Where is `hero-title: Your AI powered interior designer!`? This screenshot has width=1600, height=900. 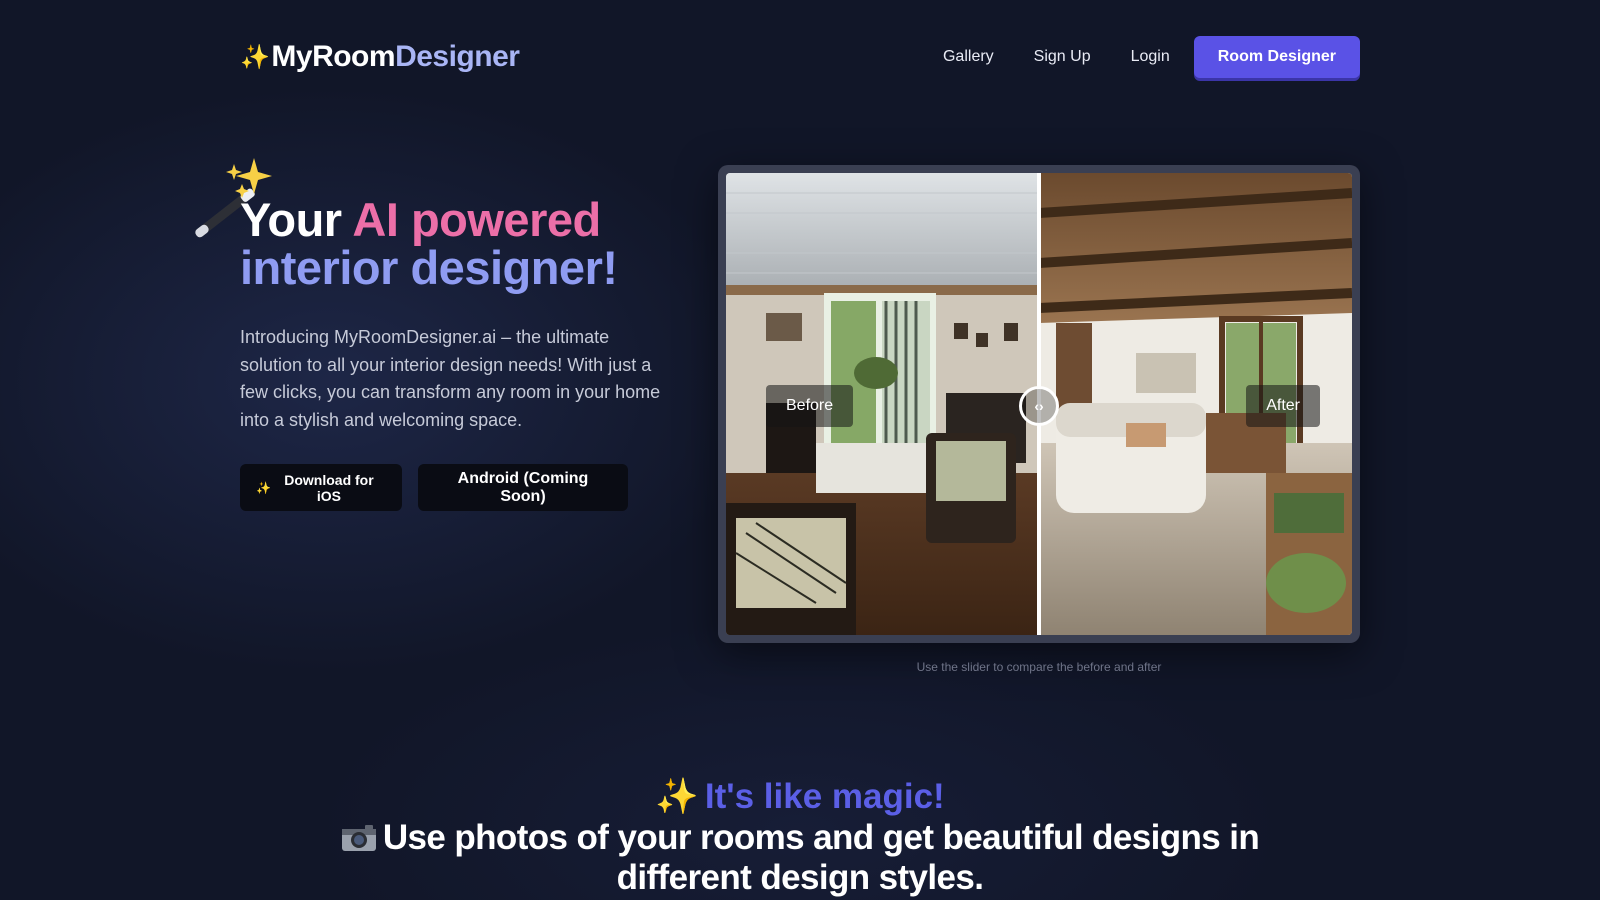 hero-title: Your AI powered interior designer! is located at coordinates (460, 244).